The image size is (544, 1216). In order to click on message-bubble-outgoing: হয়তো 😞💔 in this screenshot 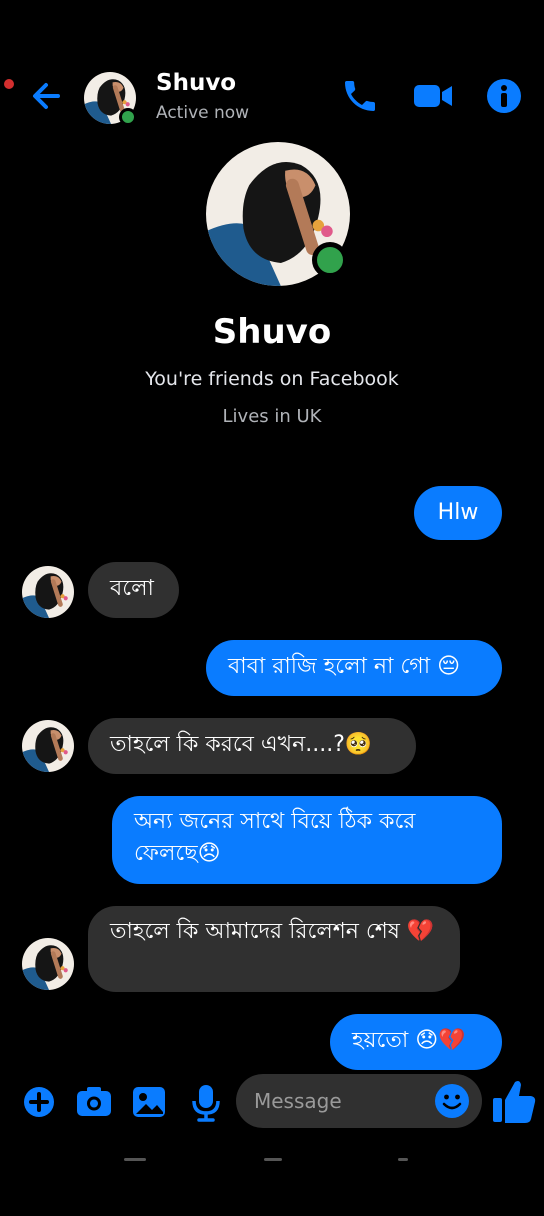, I will do `click(416, 1042)`.